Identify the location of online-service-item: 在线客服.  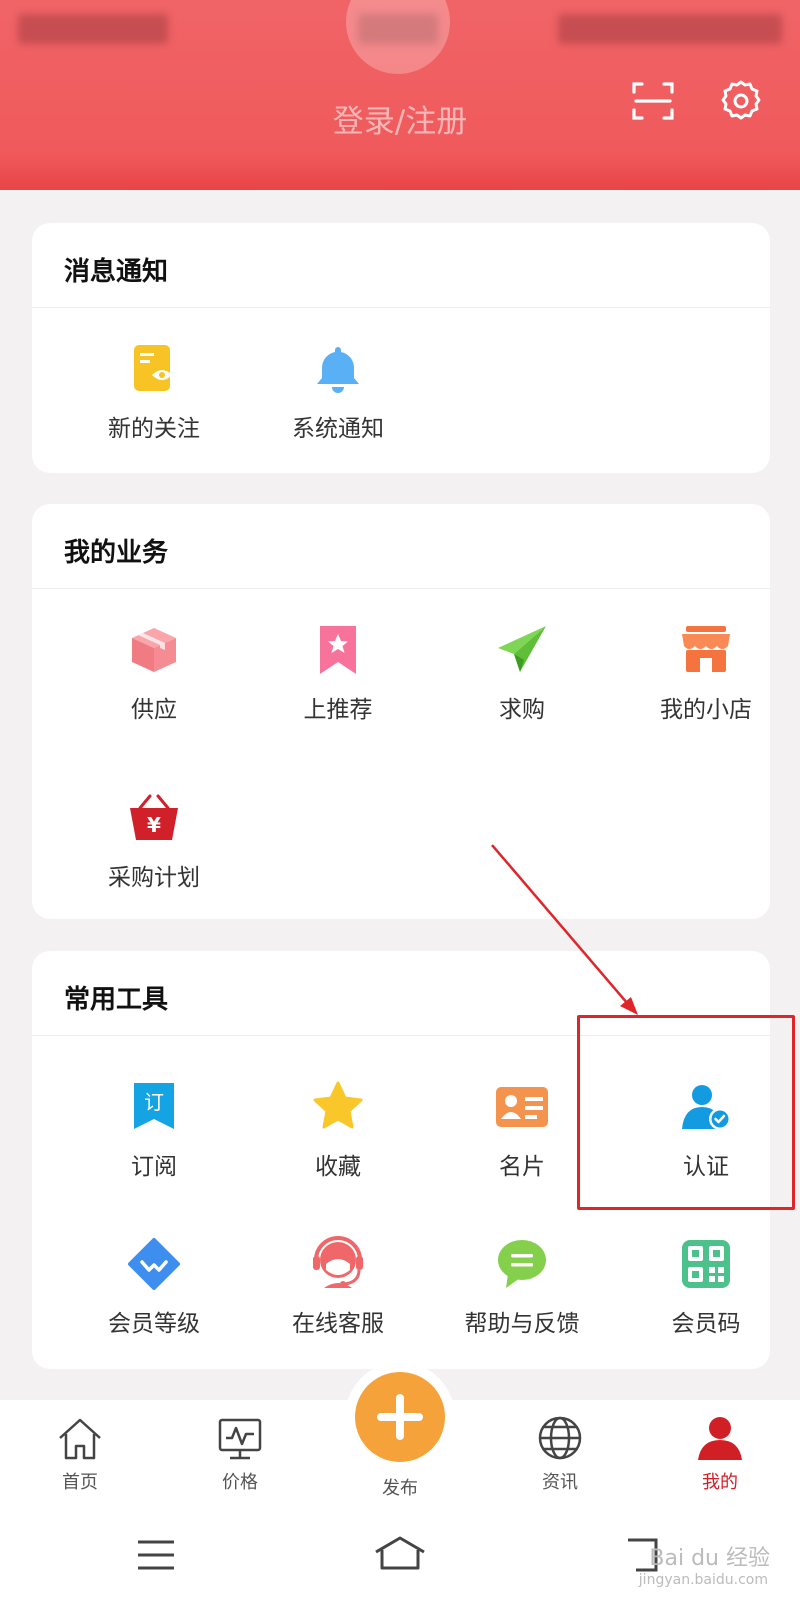
(338, 1287).